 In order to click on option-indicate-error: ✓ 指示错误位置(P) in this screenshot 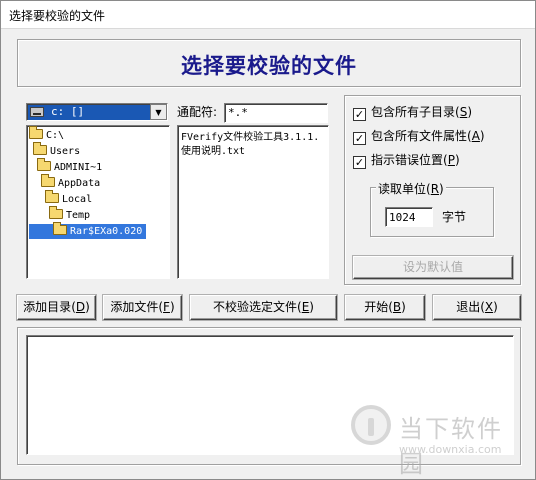, I will do `click(406, 160)`.